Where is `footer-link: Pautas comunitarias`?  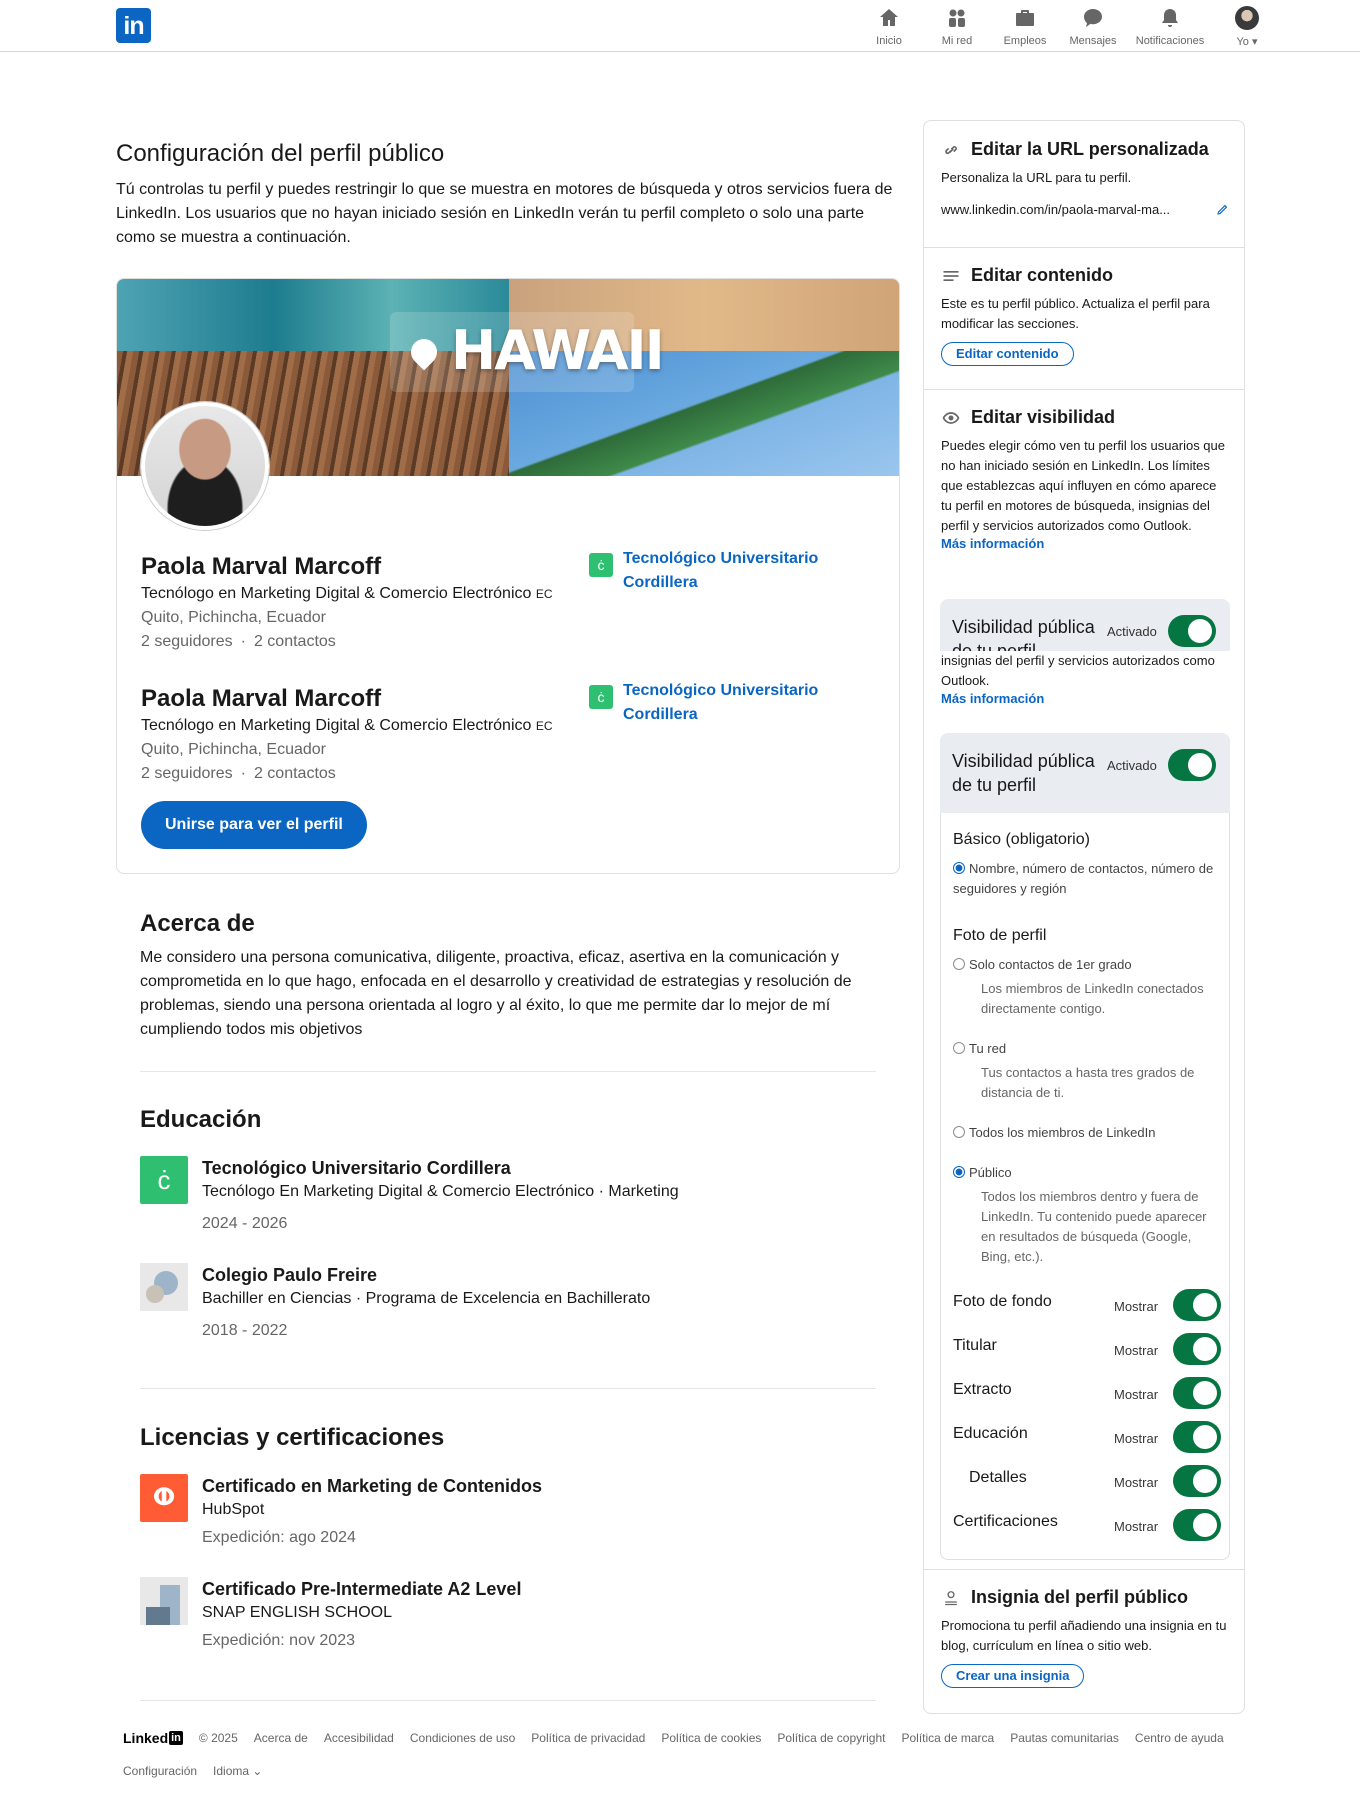
footer-link: Pautas comunitarias is located at coordinates (1064, 1738).